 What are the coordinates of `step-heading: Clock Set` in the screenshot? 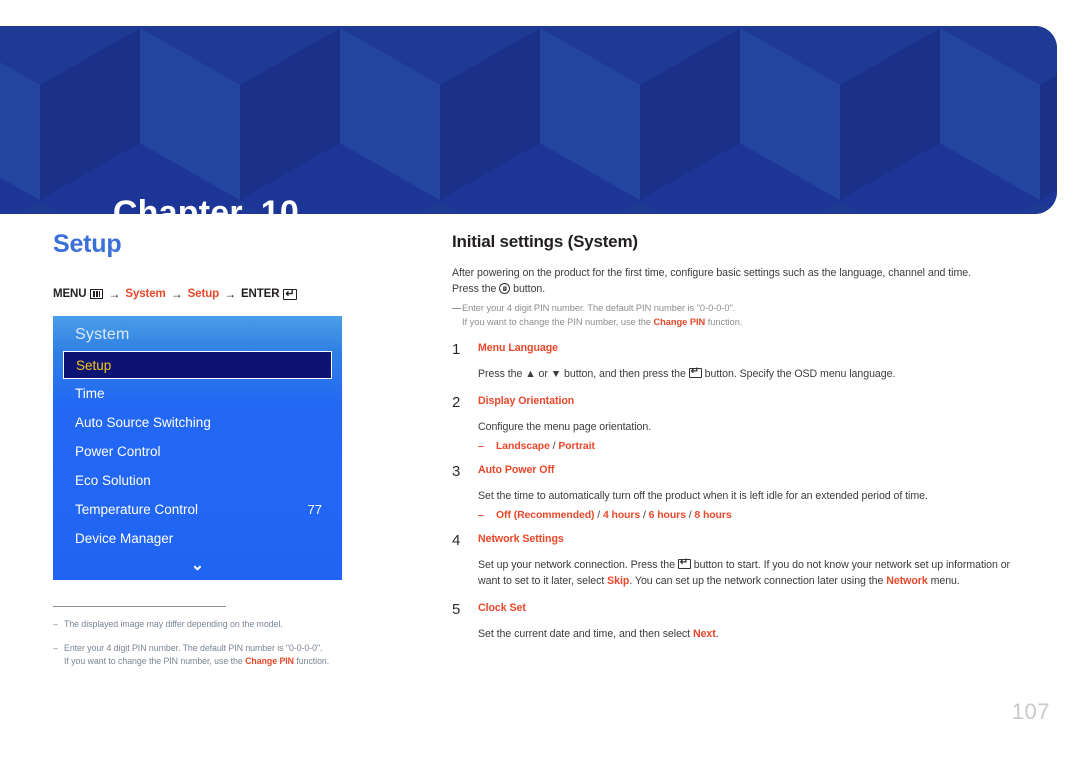 It's located at (502, 607).